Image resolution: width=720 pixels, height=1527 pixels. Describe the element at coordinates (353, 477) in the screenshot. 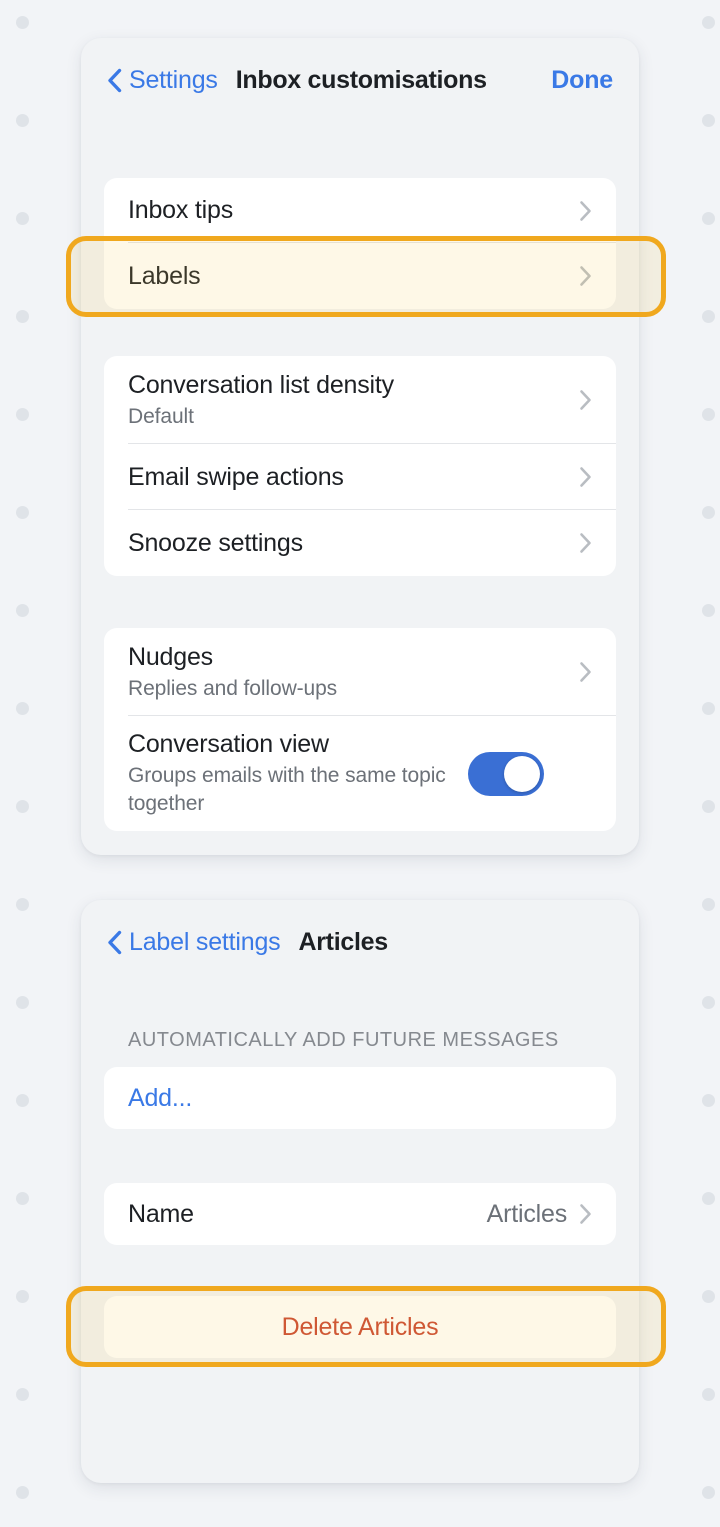

I see `row-email-swipe-actions-text: Email swipe actions` at that location.